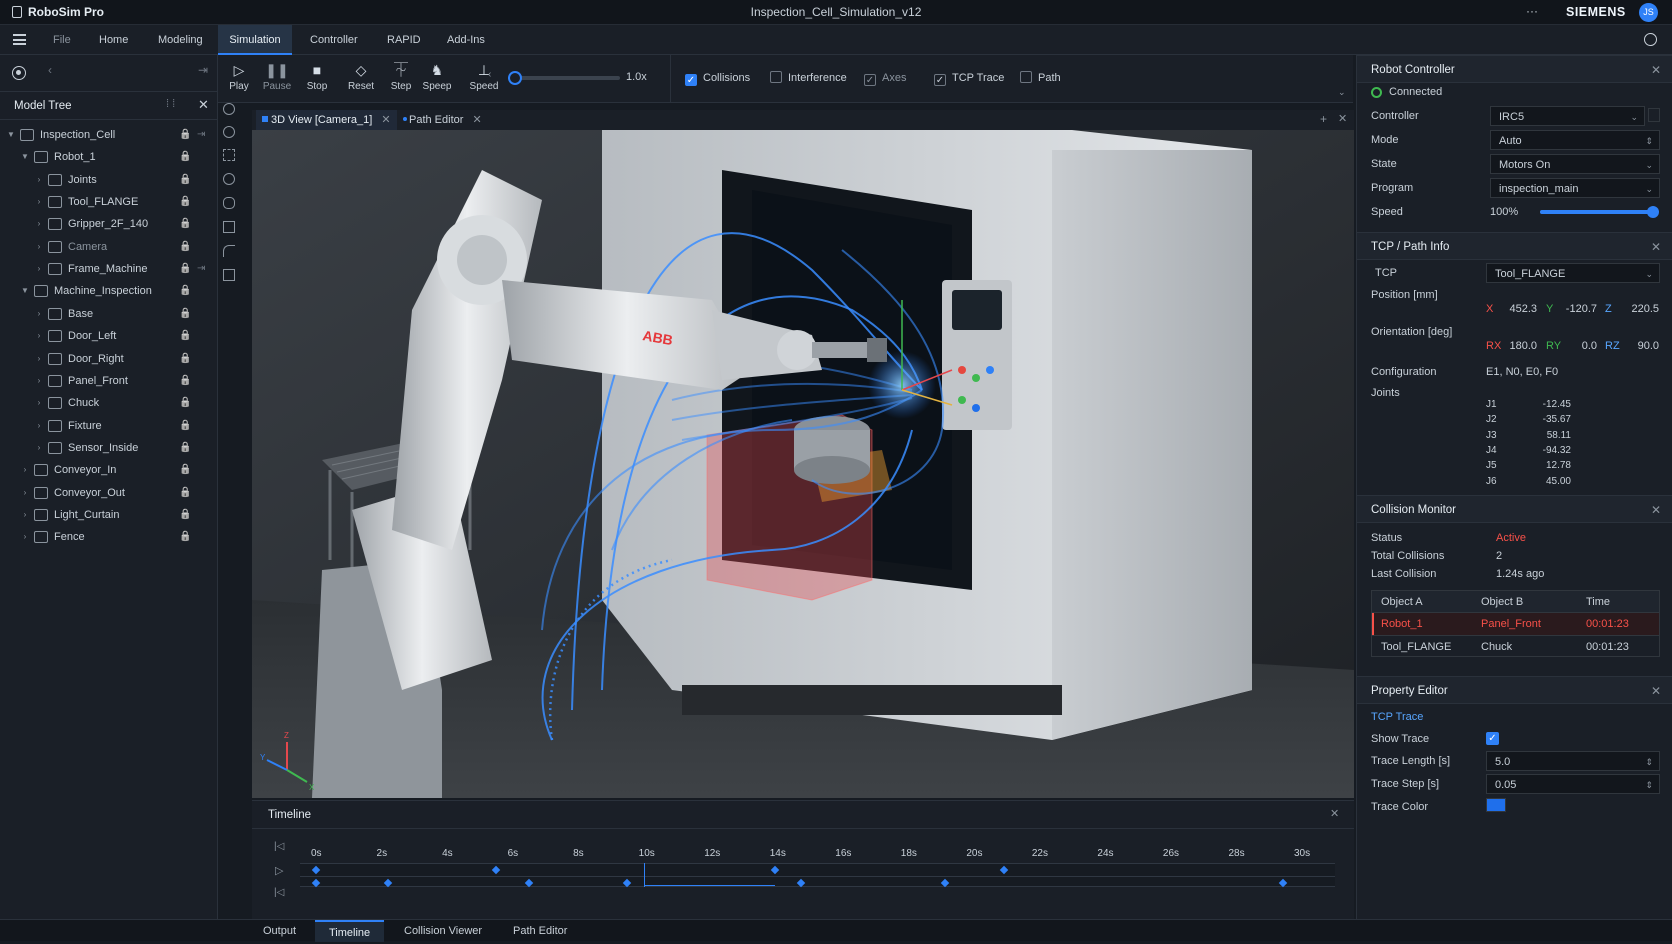 This screenshot has height=944, width=1672. I want to click on orbit-tool-icon, so click(229, 179).